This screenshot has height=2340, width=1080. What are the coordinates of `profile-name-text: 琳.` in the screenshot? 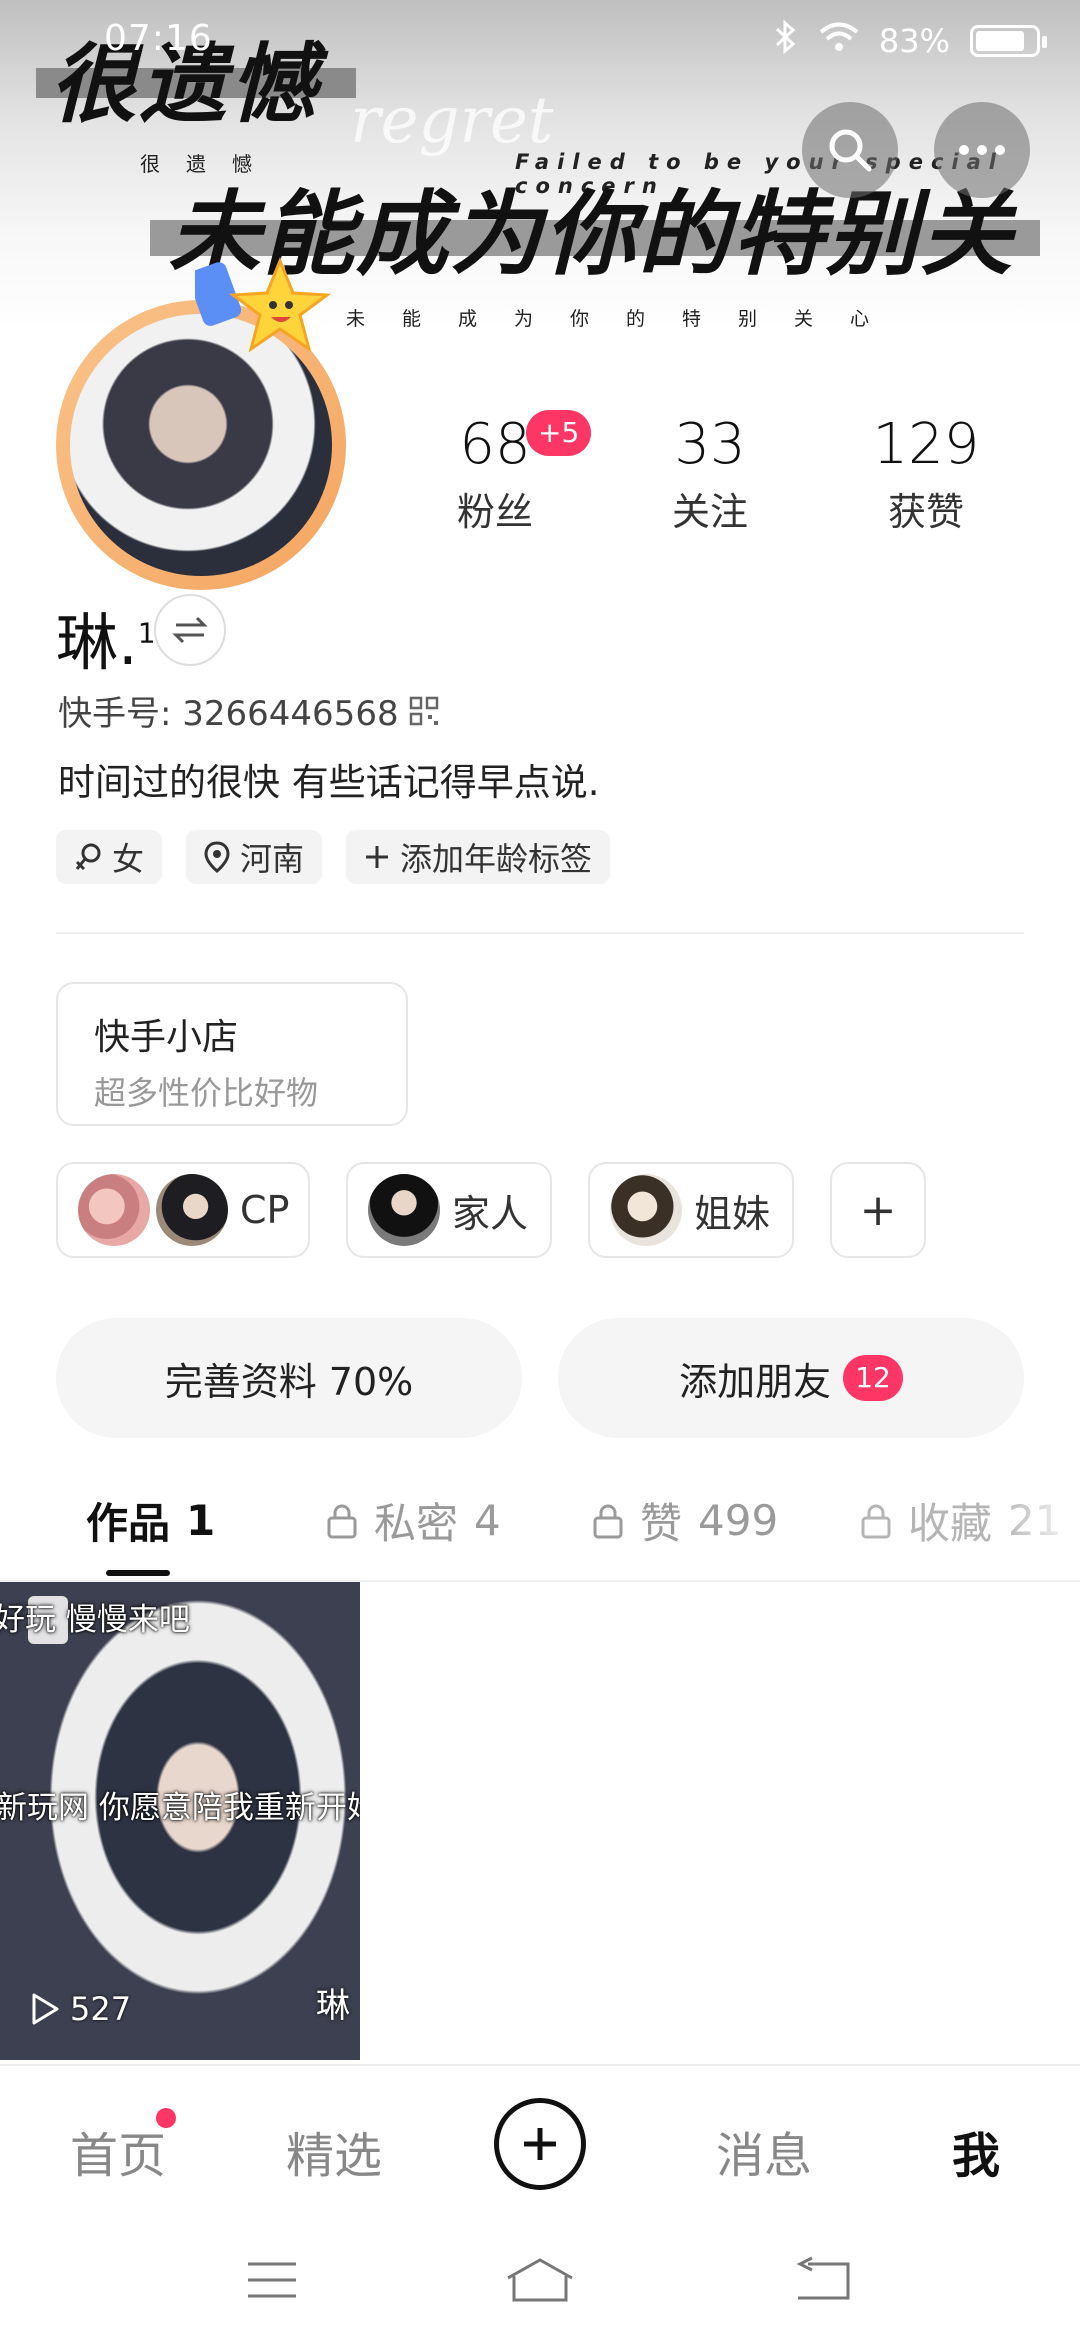 It's located at (97, 642).